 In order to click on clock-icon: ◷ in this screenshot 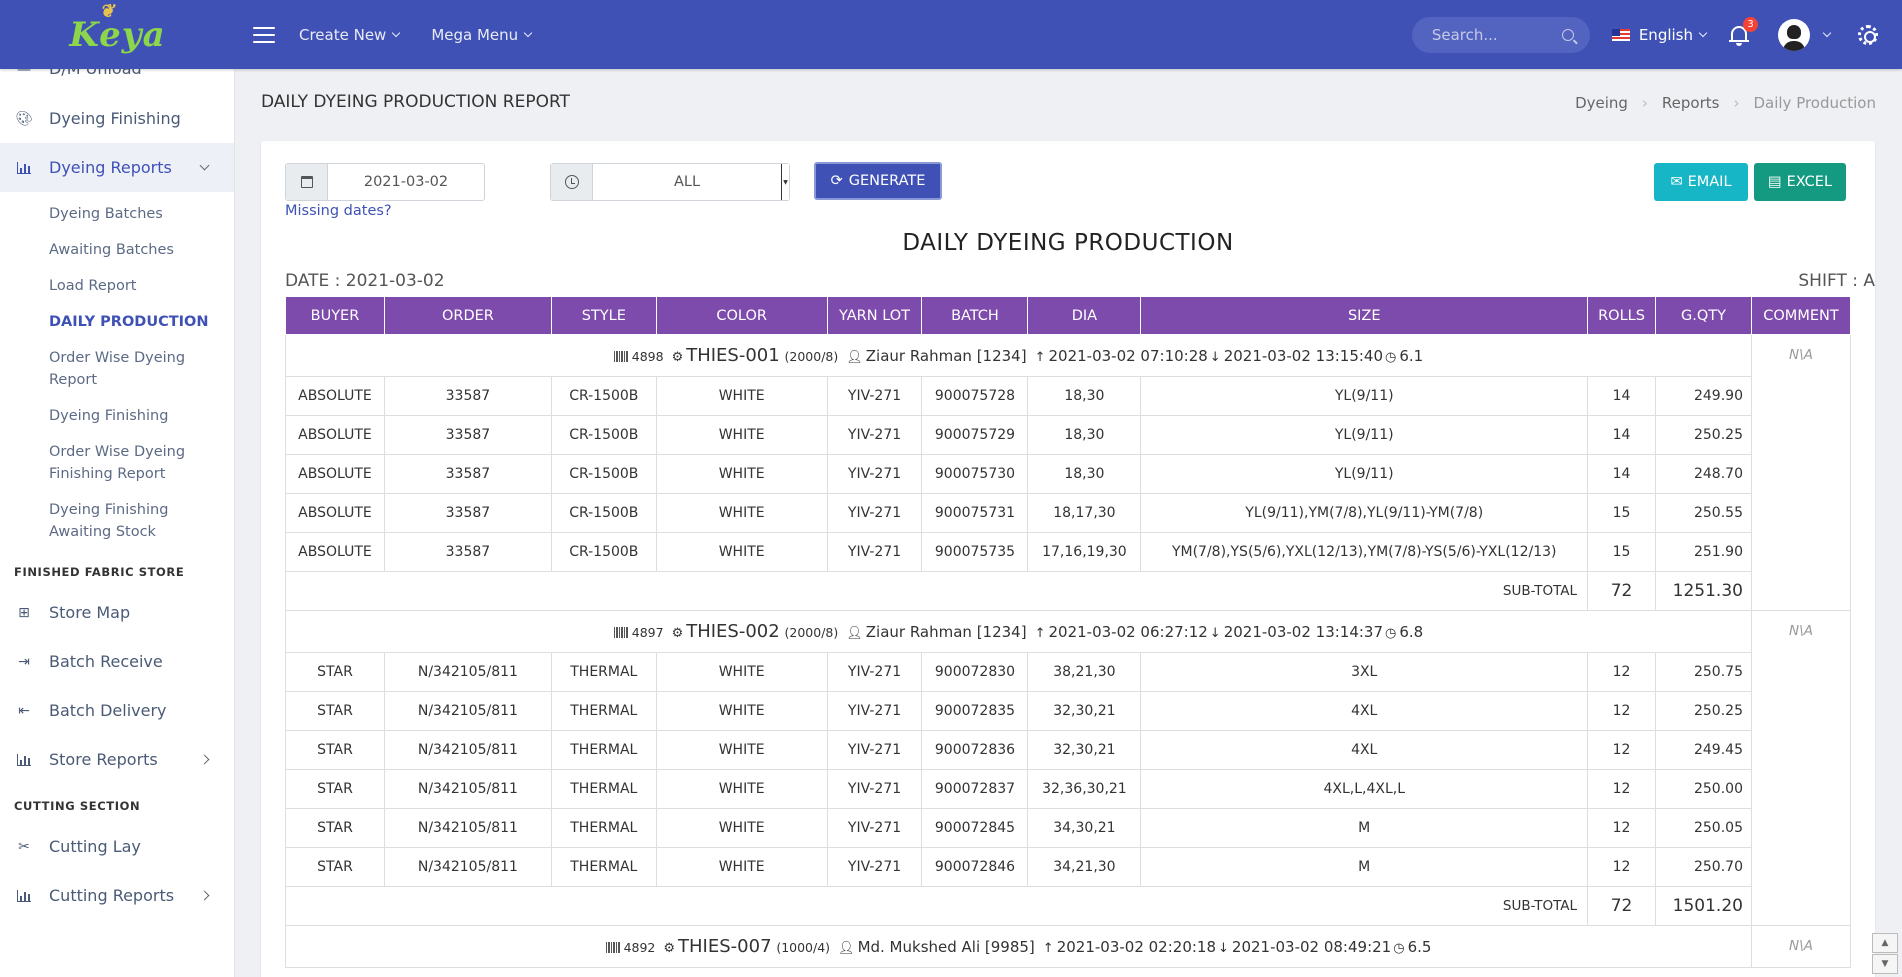, I will do `click(1391, 357)`.